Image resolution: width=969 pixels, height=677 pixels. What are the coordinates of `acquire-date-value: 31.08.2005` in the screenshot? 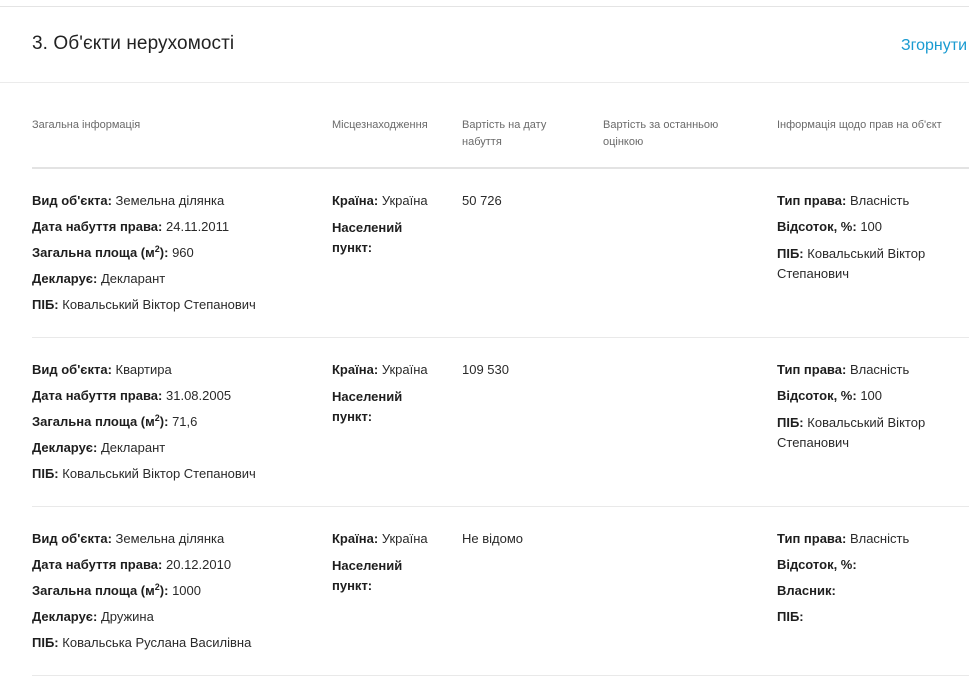 It's located at (199, 395).